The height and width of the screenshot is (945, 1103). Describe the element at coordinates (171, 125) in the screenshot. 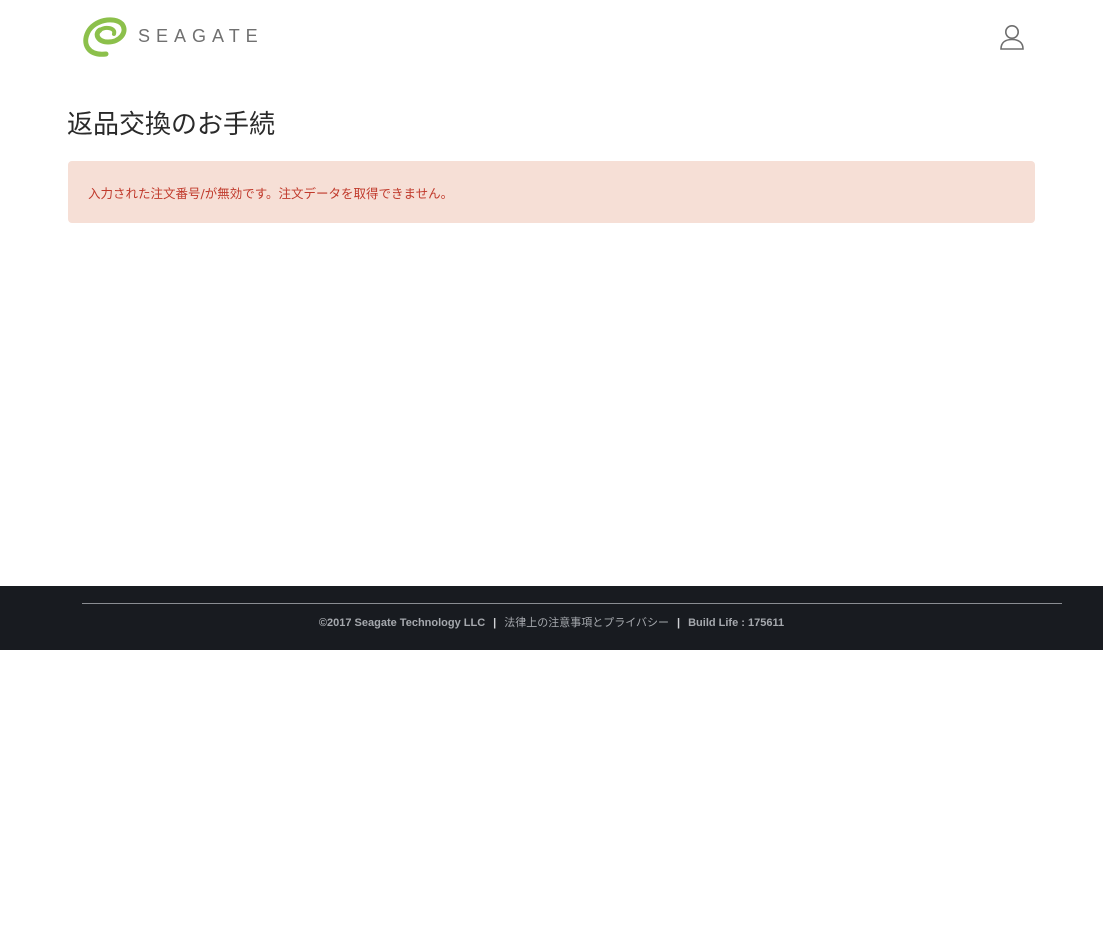

I see `page-title: 返品交換のお手続` at that location.